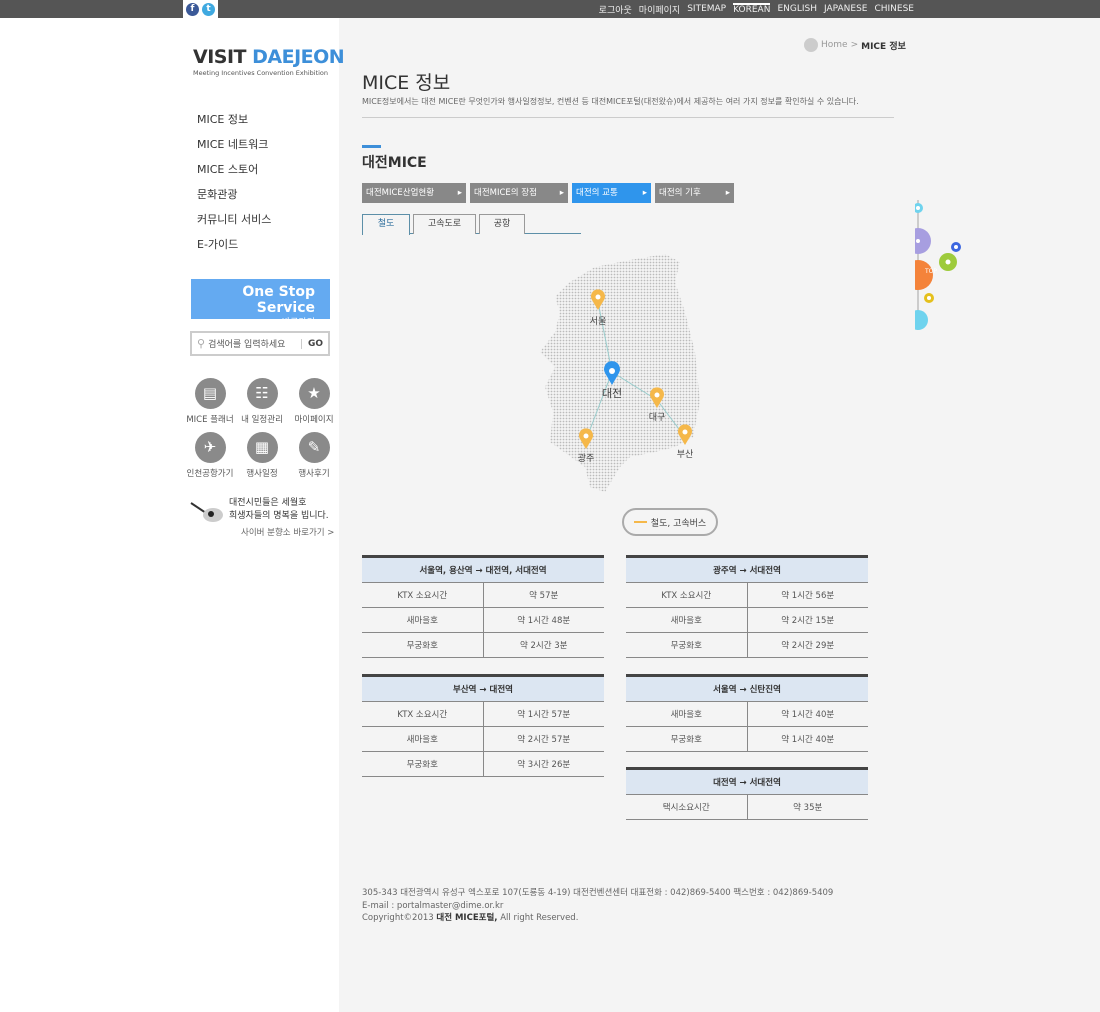  I want to click on home-icon, so click(811, 45).